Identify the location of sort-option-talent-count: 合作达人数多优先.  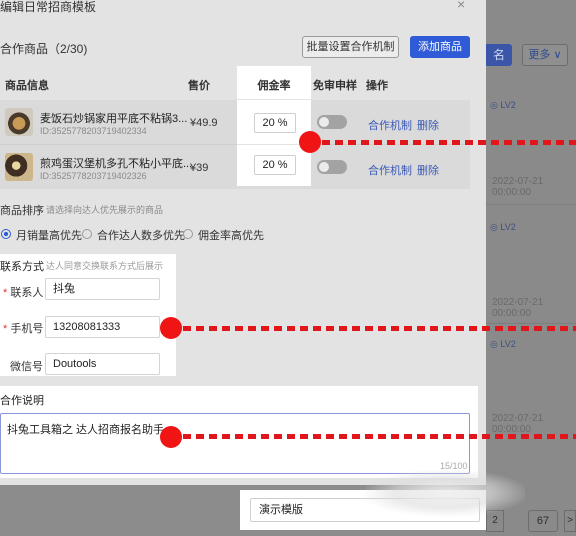
(141, 235).